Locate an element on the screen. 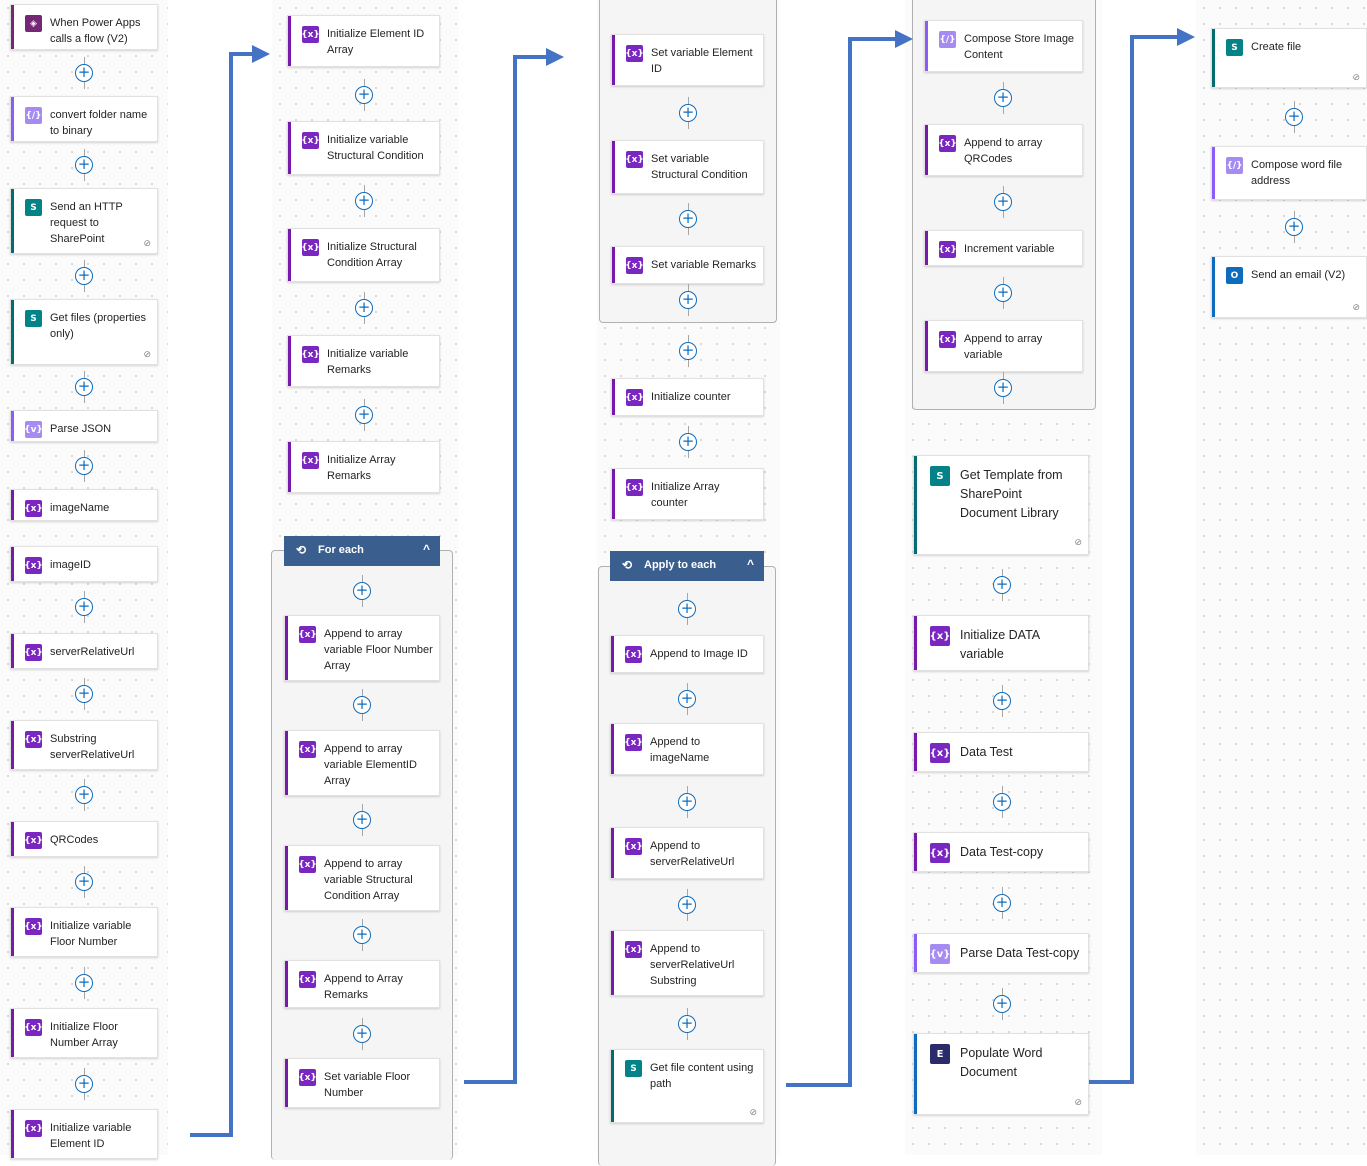 This screenshot has width=1367, height=1166. action-label: Compose word file address is located at coordinates (1297, 173).